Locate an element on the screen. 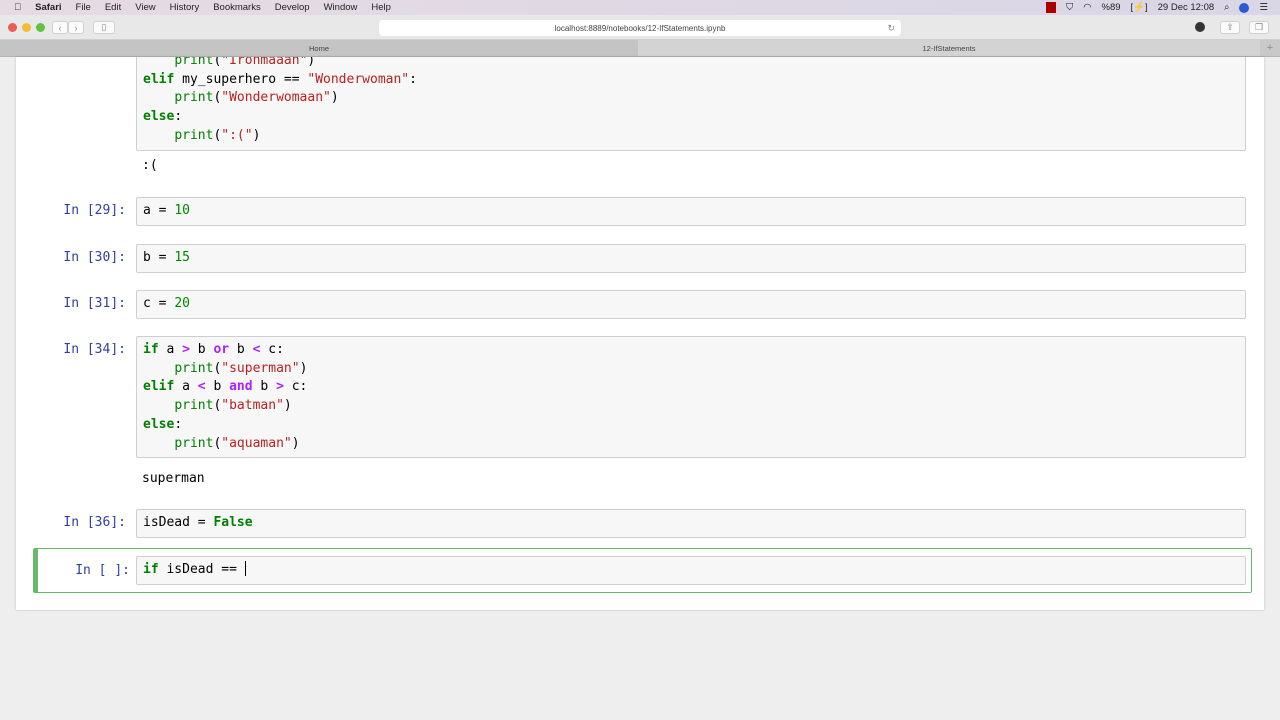 This screenshot has height=720, width=1280. tab-label: 12-IfStatements is located at coordinates (949, 48).